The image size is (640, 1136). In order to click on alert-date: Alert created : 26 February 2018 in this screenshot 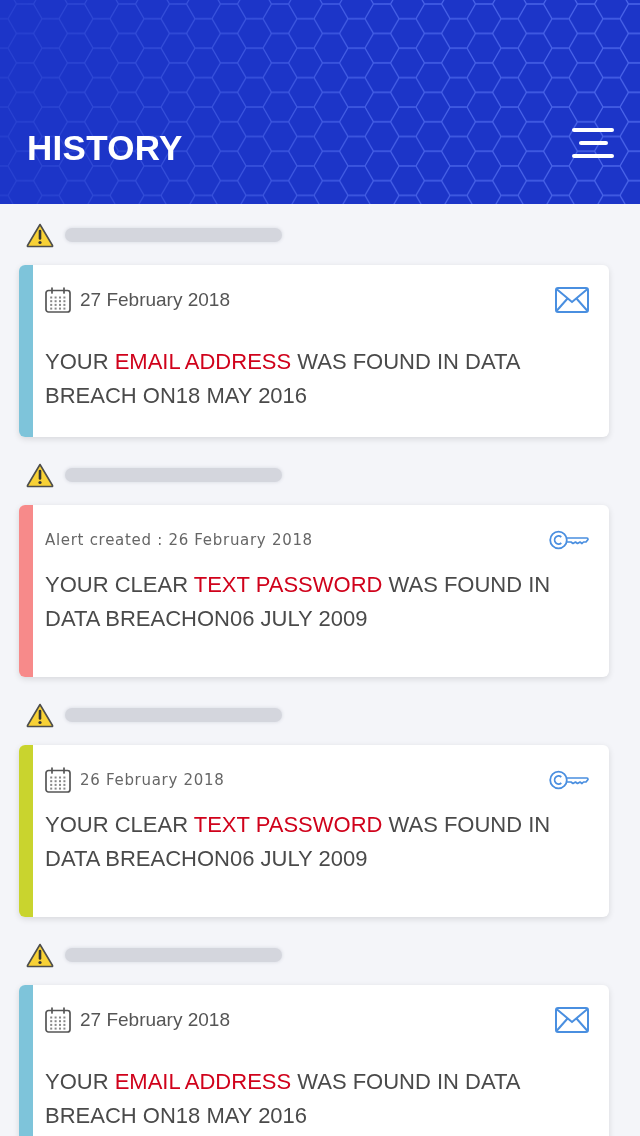, I will do `click(179, 540)`.